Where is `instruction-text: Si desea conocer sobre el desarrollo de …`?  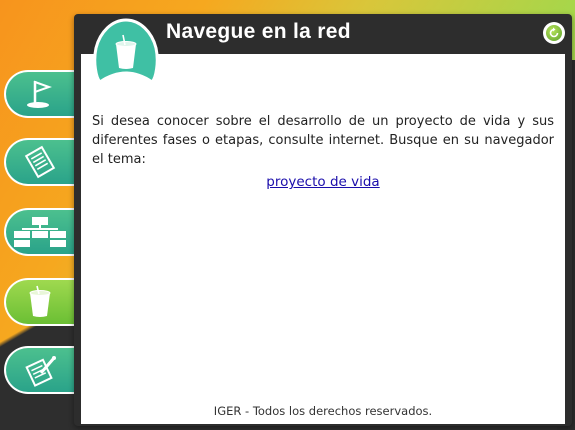
instruction-text: Si desea conocer sobre el desarrollo de … is located at coordinates (323, 140).